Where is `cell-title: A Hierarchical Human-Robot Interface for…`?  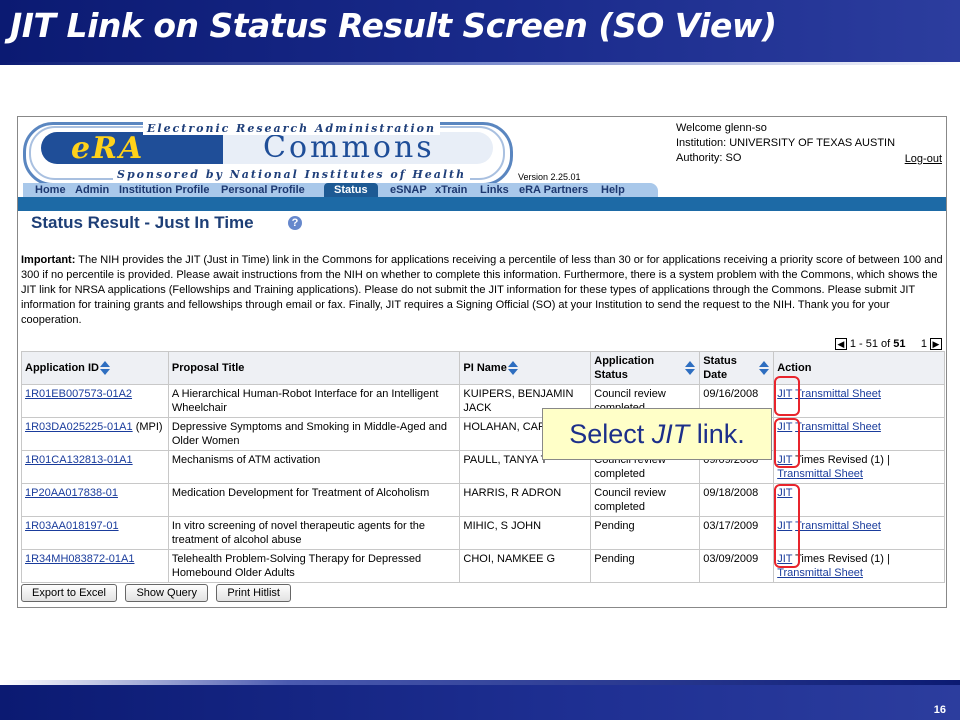 cell-title: A Hierarchical Human-Robot Interface for… is located at coordinates (314, 401).